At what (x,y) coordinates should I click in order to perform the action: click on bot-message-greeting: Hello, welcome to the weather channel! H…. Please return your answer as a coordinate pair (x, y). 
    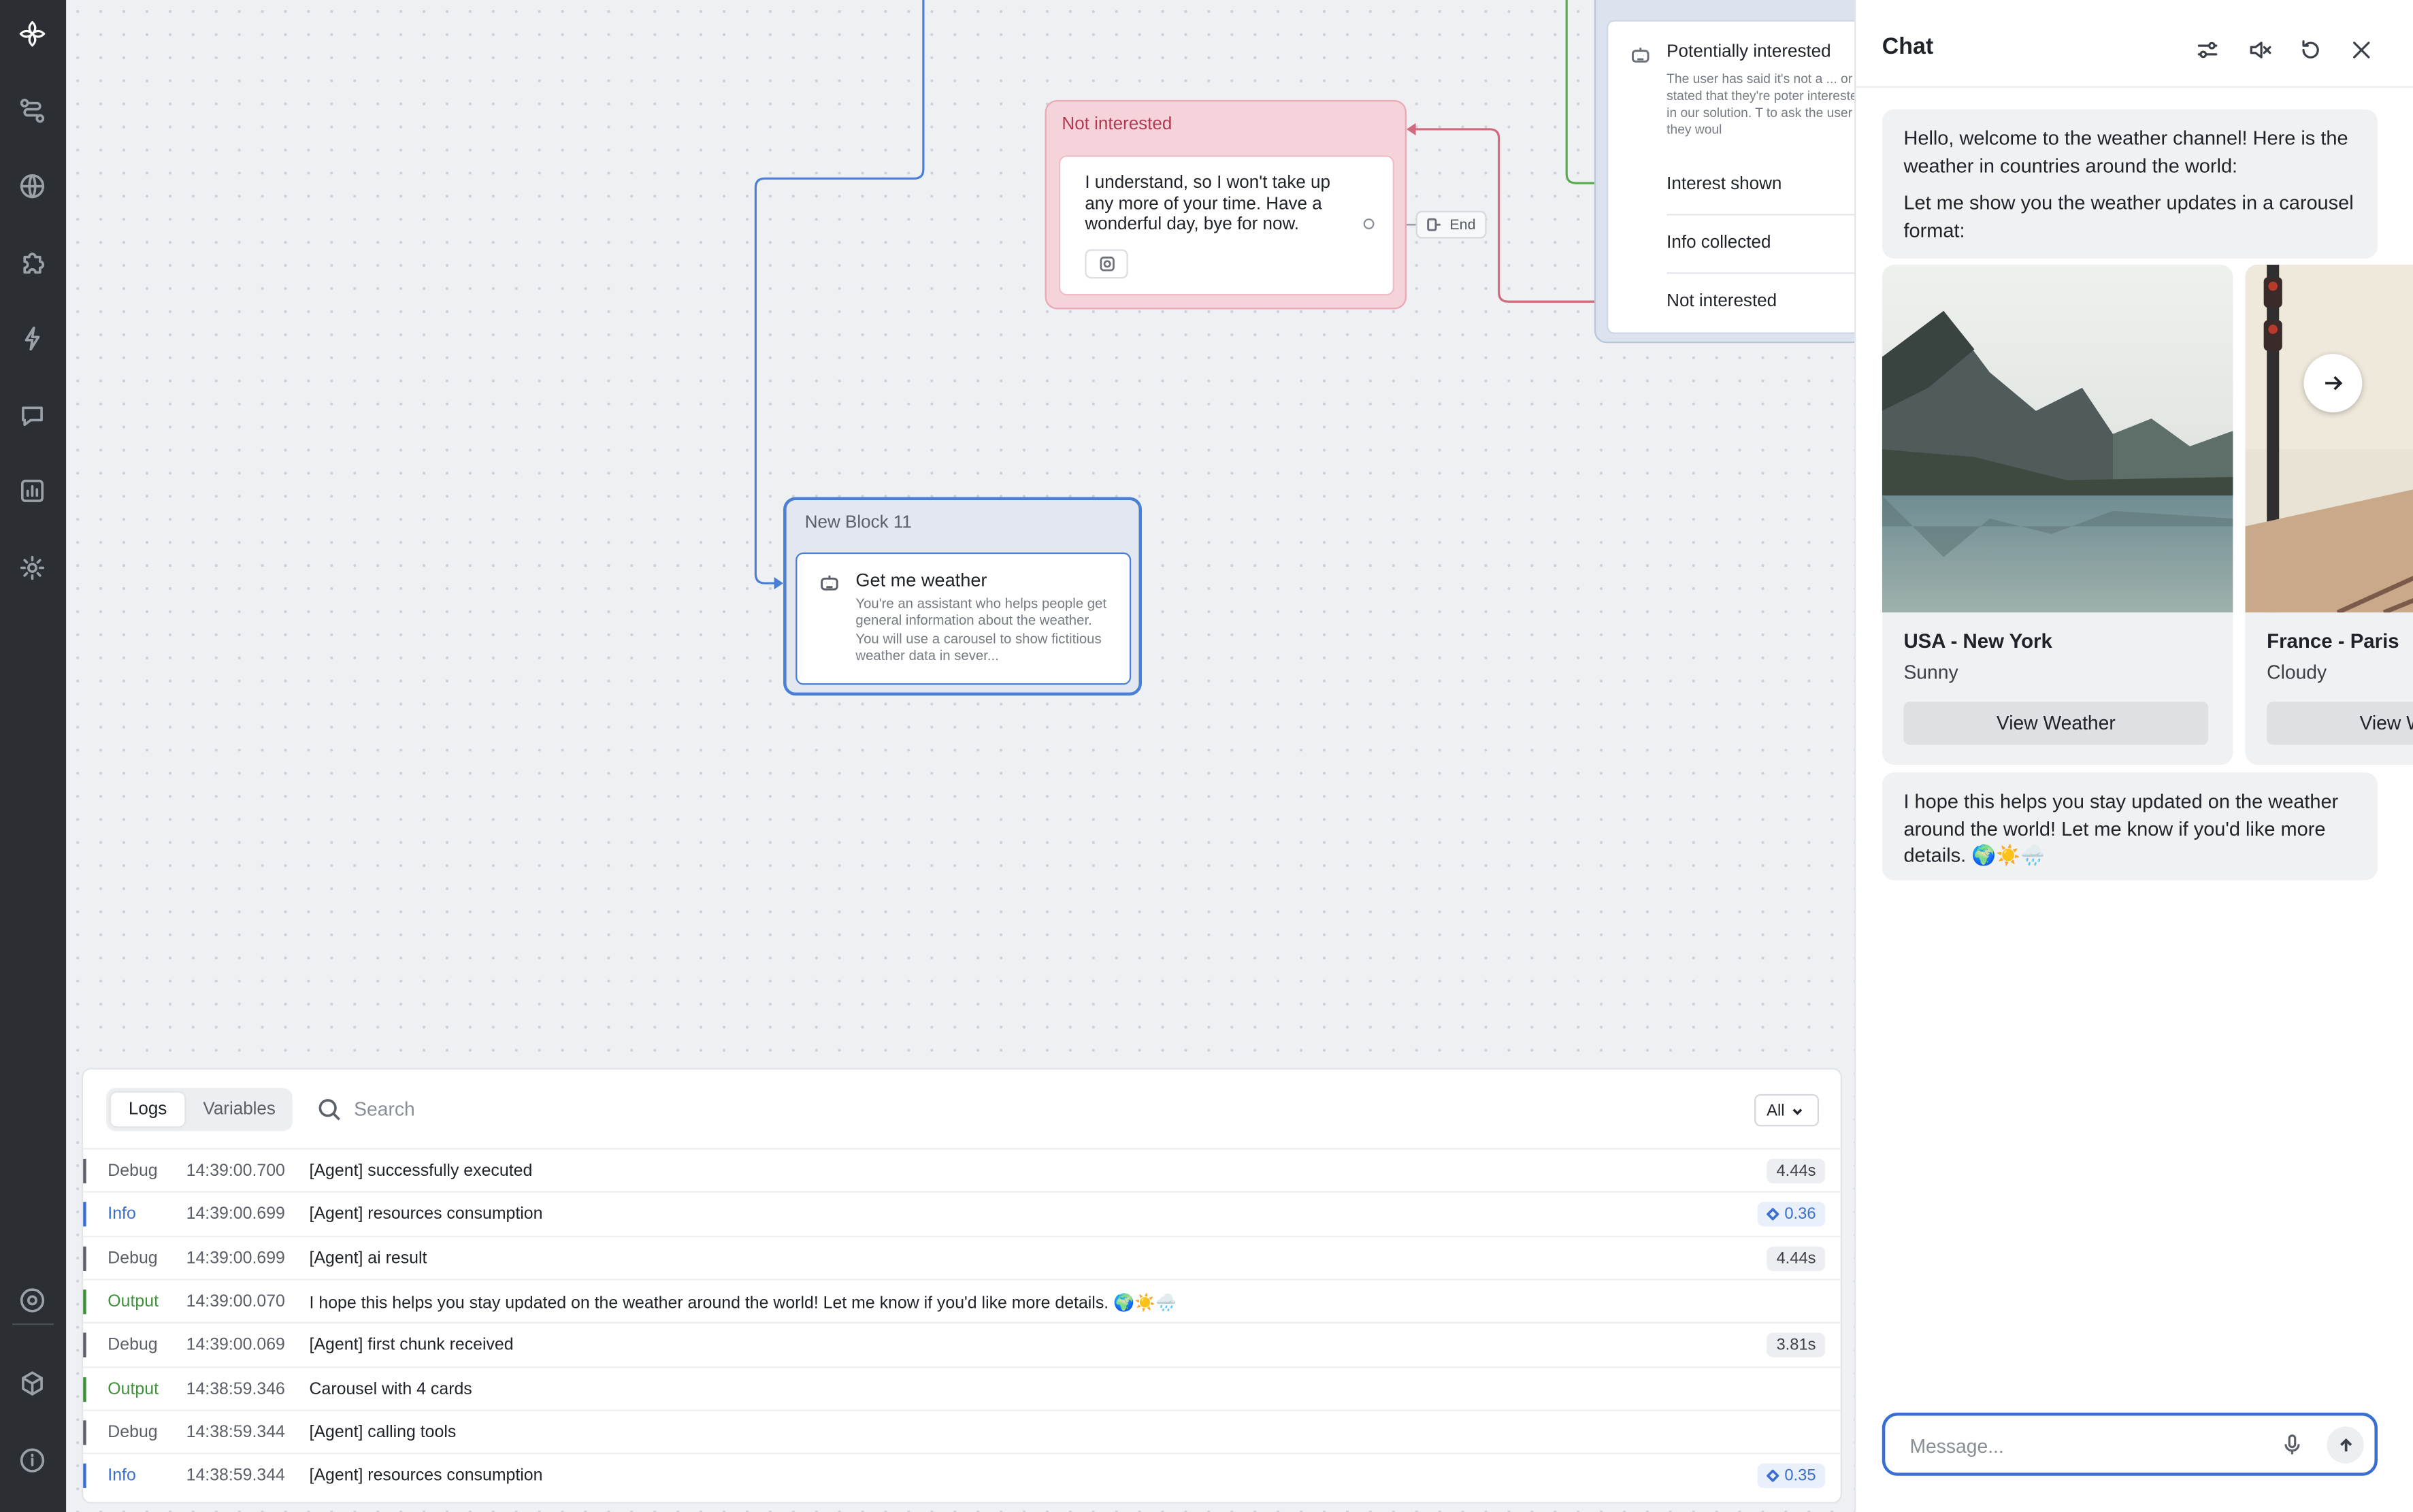
    Looking at the image, I should click on (2130, 184).